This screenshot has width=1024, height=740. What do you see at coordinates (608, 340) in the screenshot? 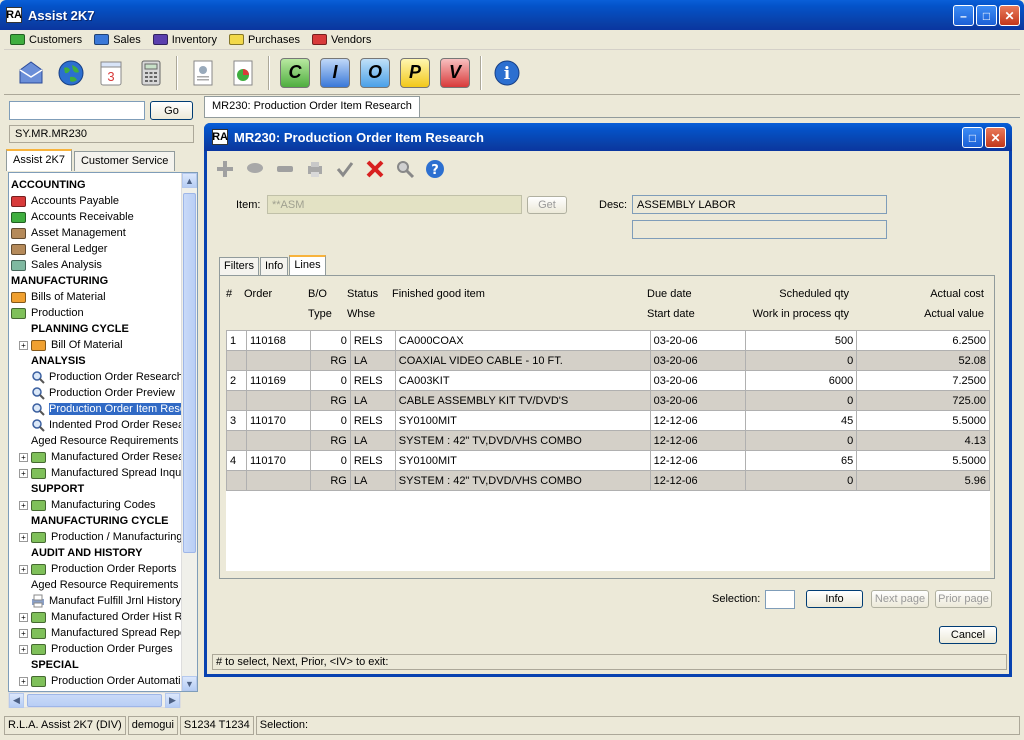
I see `table-row: 1 110168 0 RELS CA000COAX 03-20-06 500 6.2500` at bounding box center [608, 340].